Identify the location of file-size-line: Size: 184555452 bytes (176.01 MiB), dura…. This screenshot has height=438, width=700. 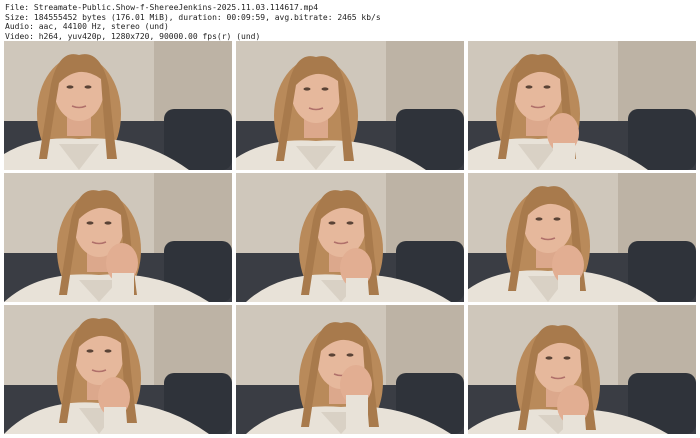
(193, 17).